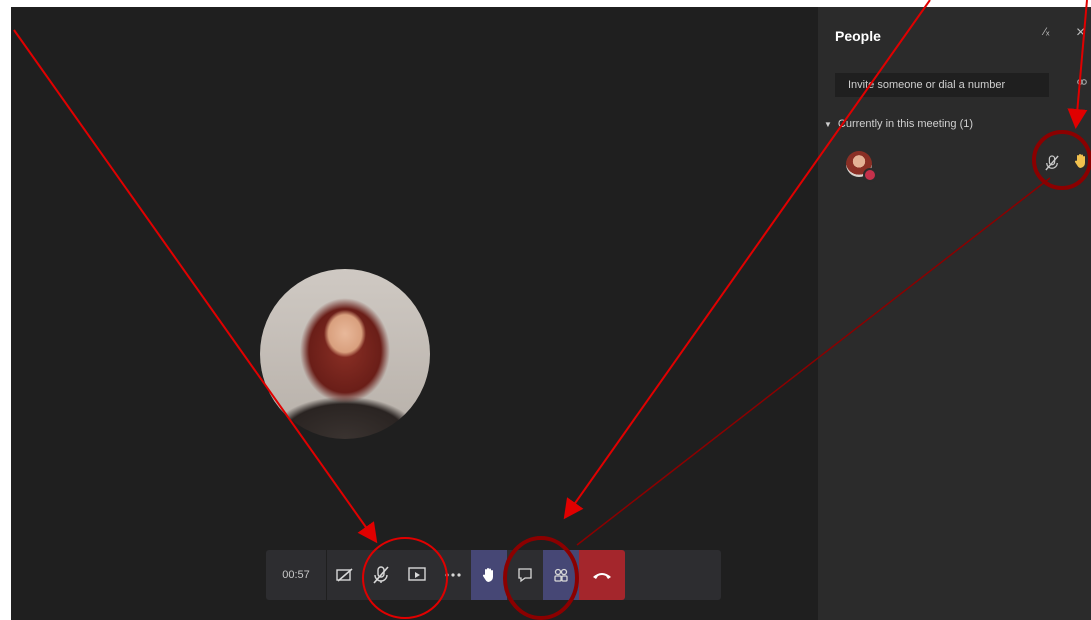 Image resolution: width=1091 pixels, height=620 pixels. I want to click on participant-mic-off-icon, so click(1052, 165).